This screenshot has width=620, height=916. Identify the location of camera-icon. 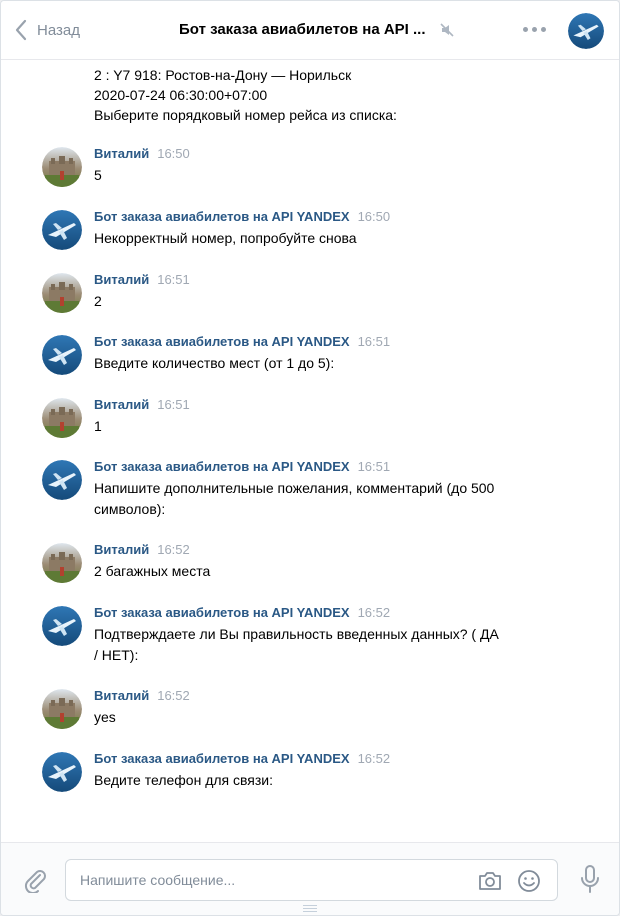
(490, 881).